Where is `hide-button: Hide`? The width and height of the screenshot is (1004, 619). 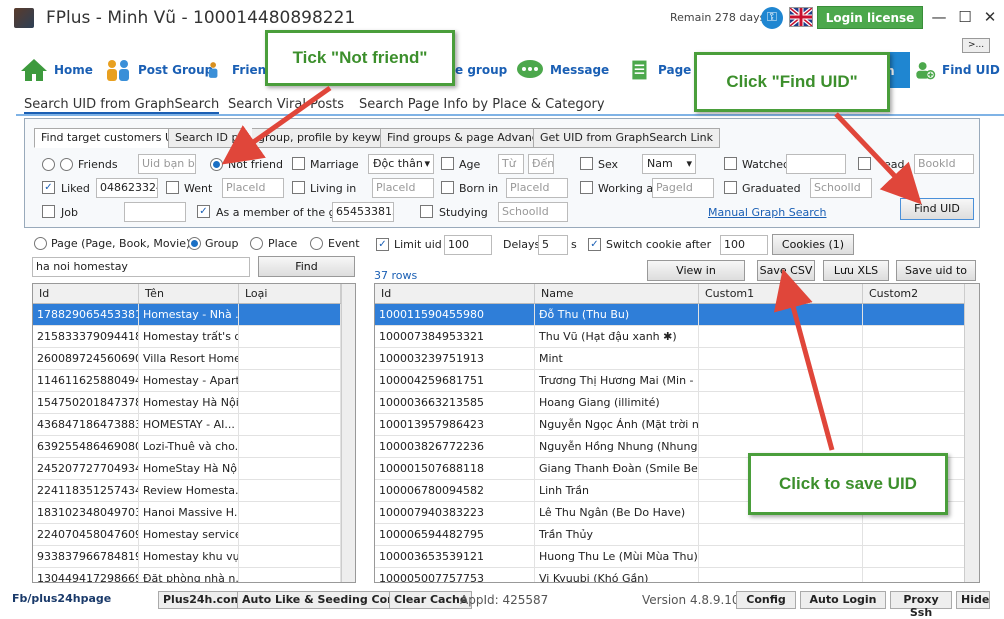
hide-button: Hide is located at coordinates (973, 600).